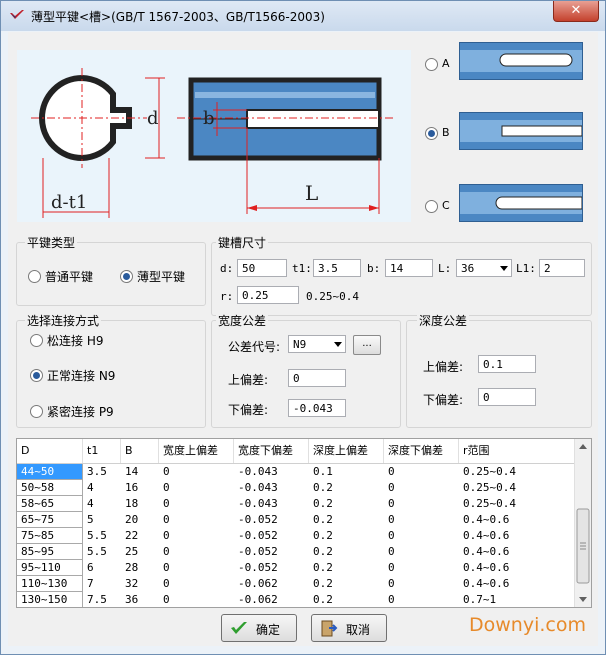 The image size is (606, 655). Describe the element at coordinates (268, 295) in the screenshot. I see `r-input: 0.25` at that location.